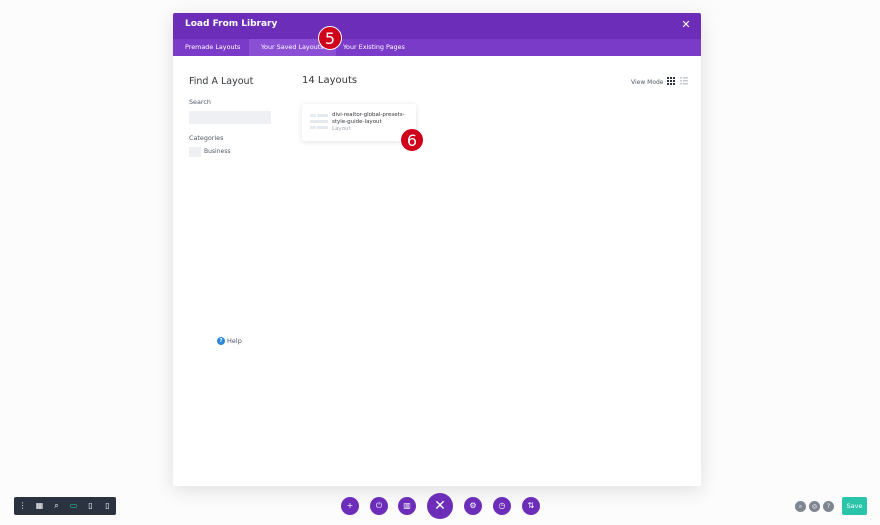 The width and height of the screenshot is (880, 525). I want to click on annotation-badge-6: 6, so click(412, 140).